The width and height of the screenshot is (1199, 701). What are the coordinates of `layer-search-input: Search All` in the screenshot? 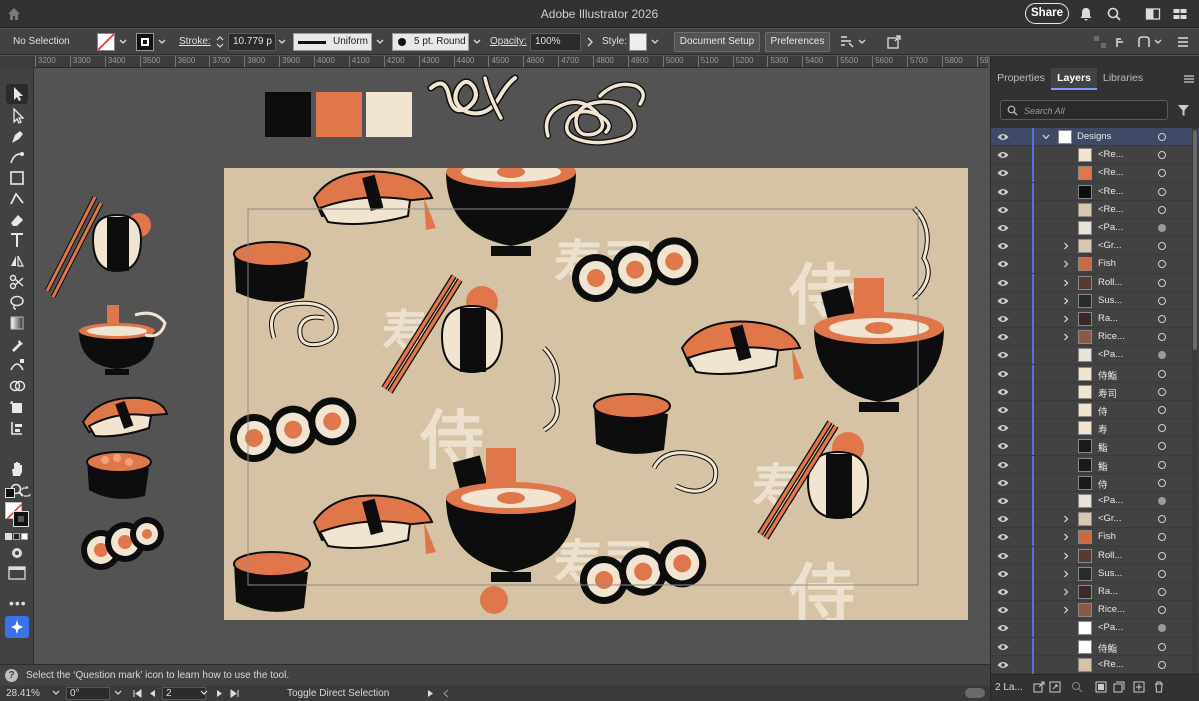 It's located at (1084, 110).